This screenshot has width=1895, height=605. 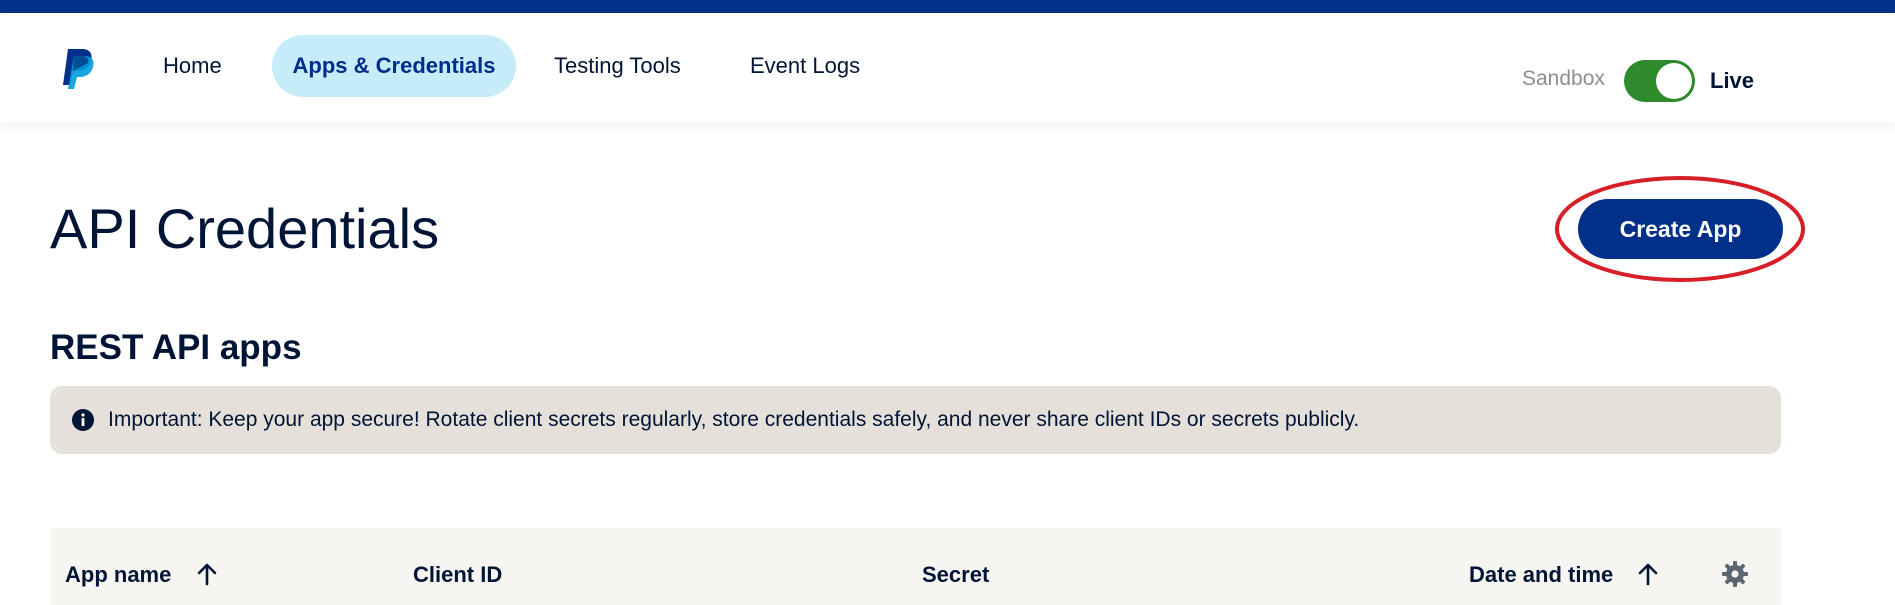 I want to click on create-app-button: Create App, so click(x=1680, y=229).